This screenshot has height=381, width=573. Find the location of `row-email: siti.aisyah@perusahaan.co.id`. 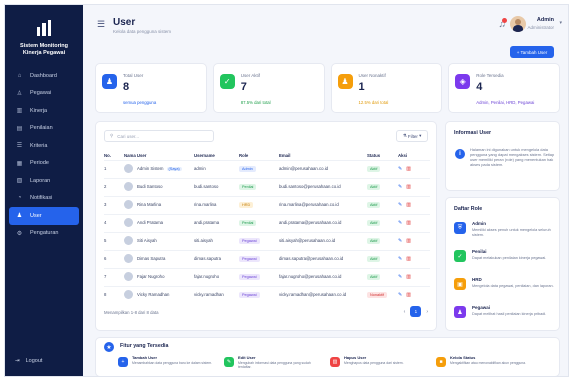

row-email: siti.aisyah@perusahaan.co.id is located at coordinates (307, 240).